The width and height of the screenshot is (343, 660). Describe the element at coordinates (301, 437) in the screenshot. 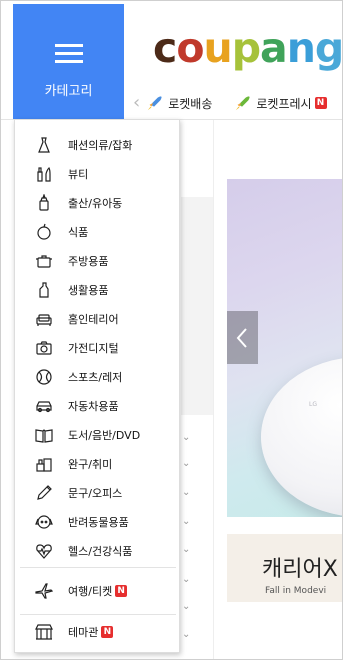

I see `product-image` at that location.